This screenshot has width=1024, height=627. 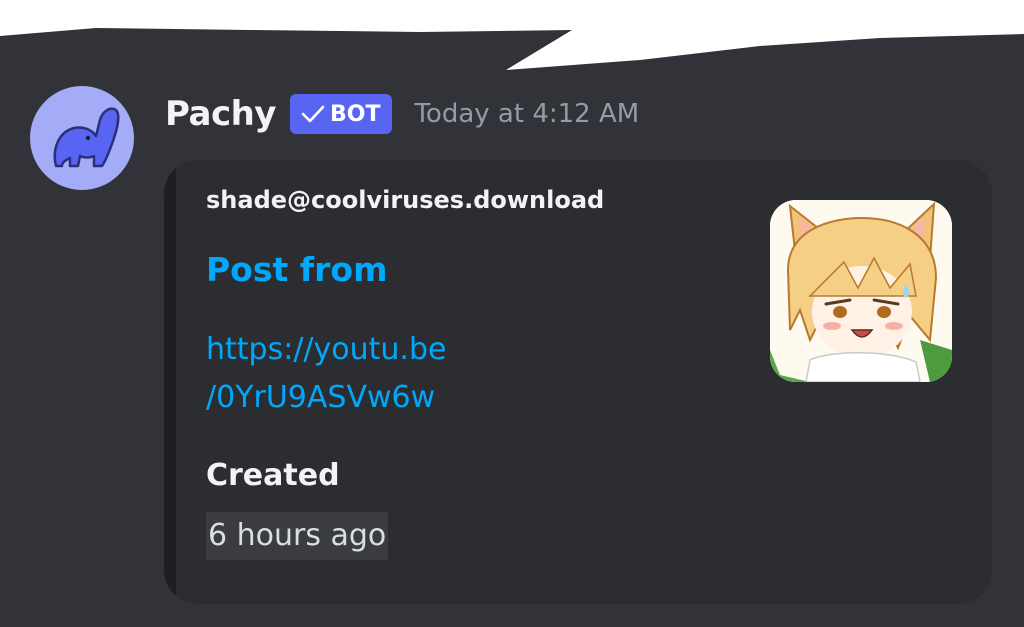 I want to click on embed-thumbnail, so click(x=861, y=291).